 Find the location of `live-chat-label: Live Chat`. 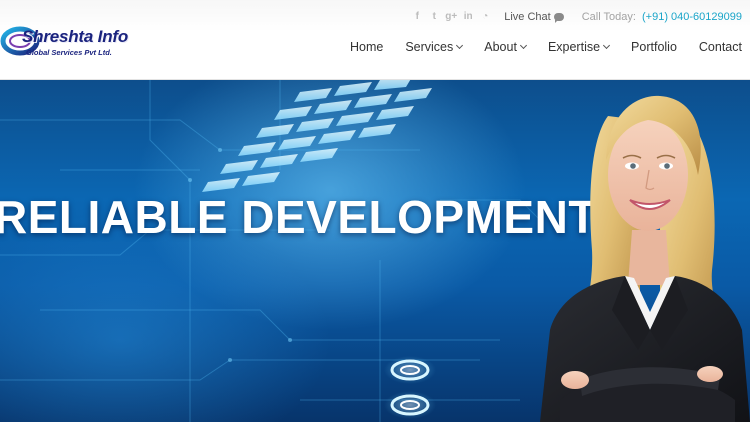

live-chat-label: Live Chat is located at coordinates (527, 17).